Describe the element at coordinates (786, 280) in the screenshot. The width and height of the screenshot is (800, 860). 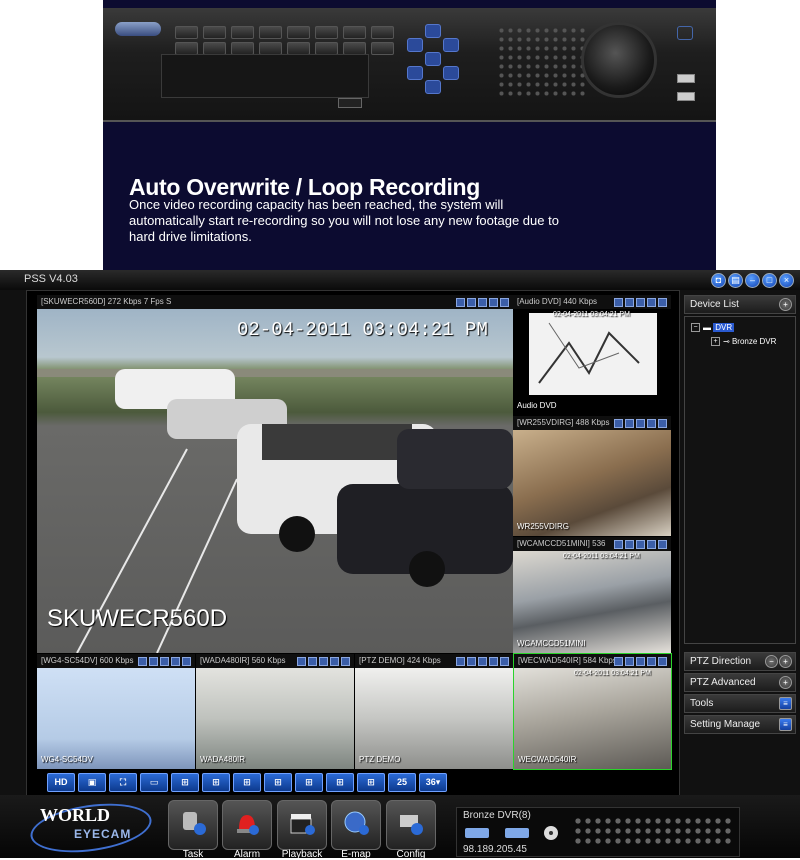
I see `close-icon: ×` at that location.